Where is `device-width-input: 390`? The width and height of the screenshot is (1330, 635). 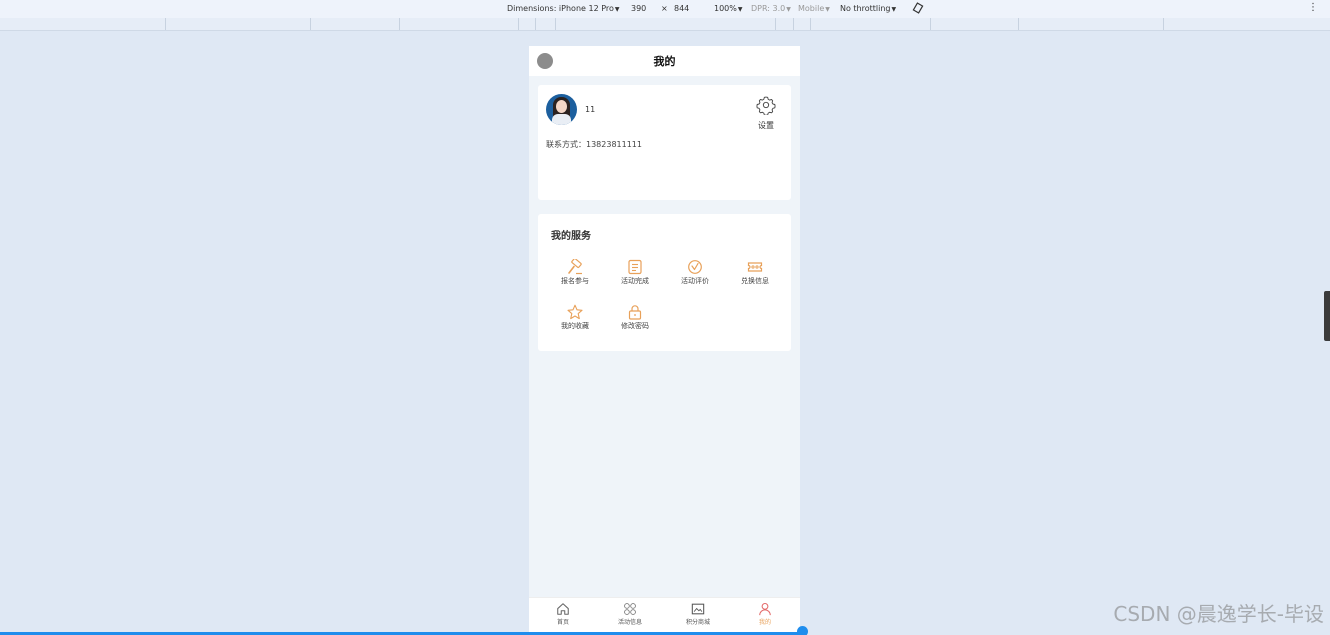 device-width-input: 390 is located at coordinates (638, 8).